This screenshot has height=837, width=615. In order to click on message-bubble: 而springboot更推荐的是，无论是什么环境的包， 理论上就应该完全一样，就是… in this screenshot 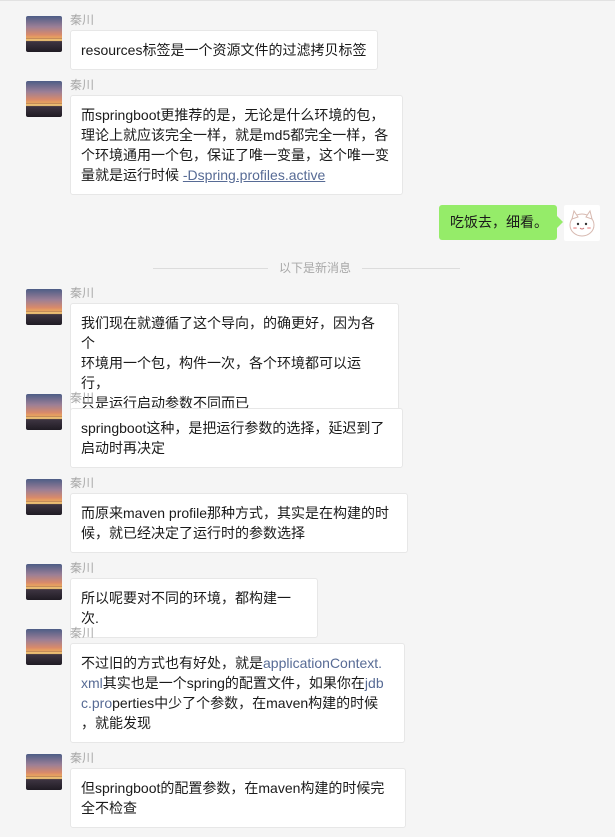, I will do `click(236, 145)`.